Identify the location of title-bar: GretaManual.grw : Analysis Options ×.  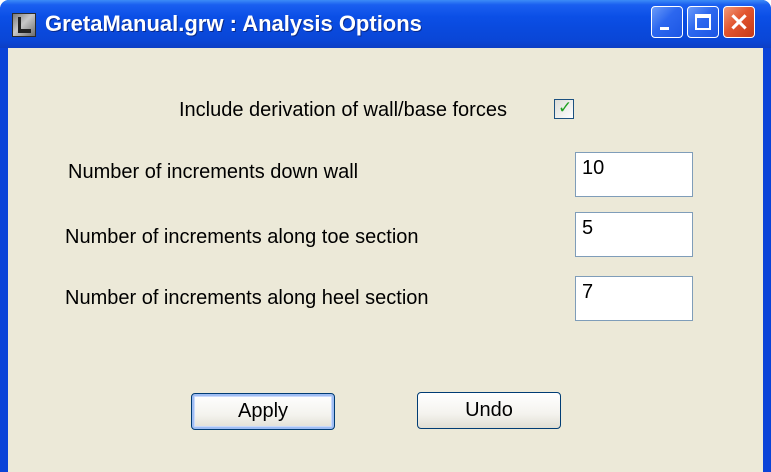
(385, 24).